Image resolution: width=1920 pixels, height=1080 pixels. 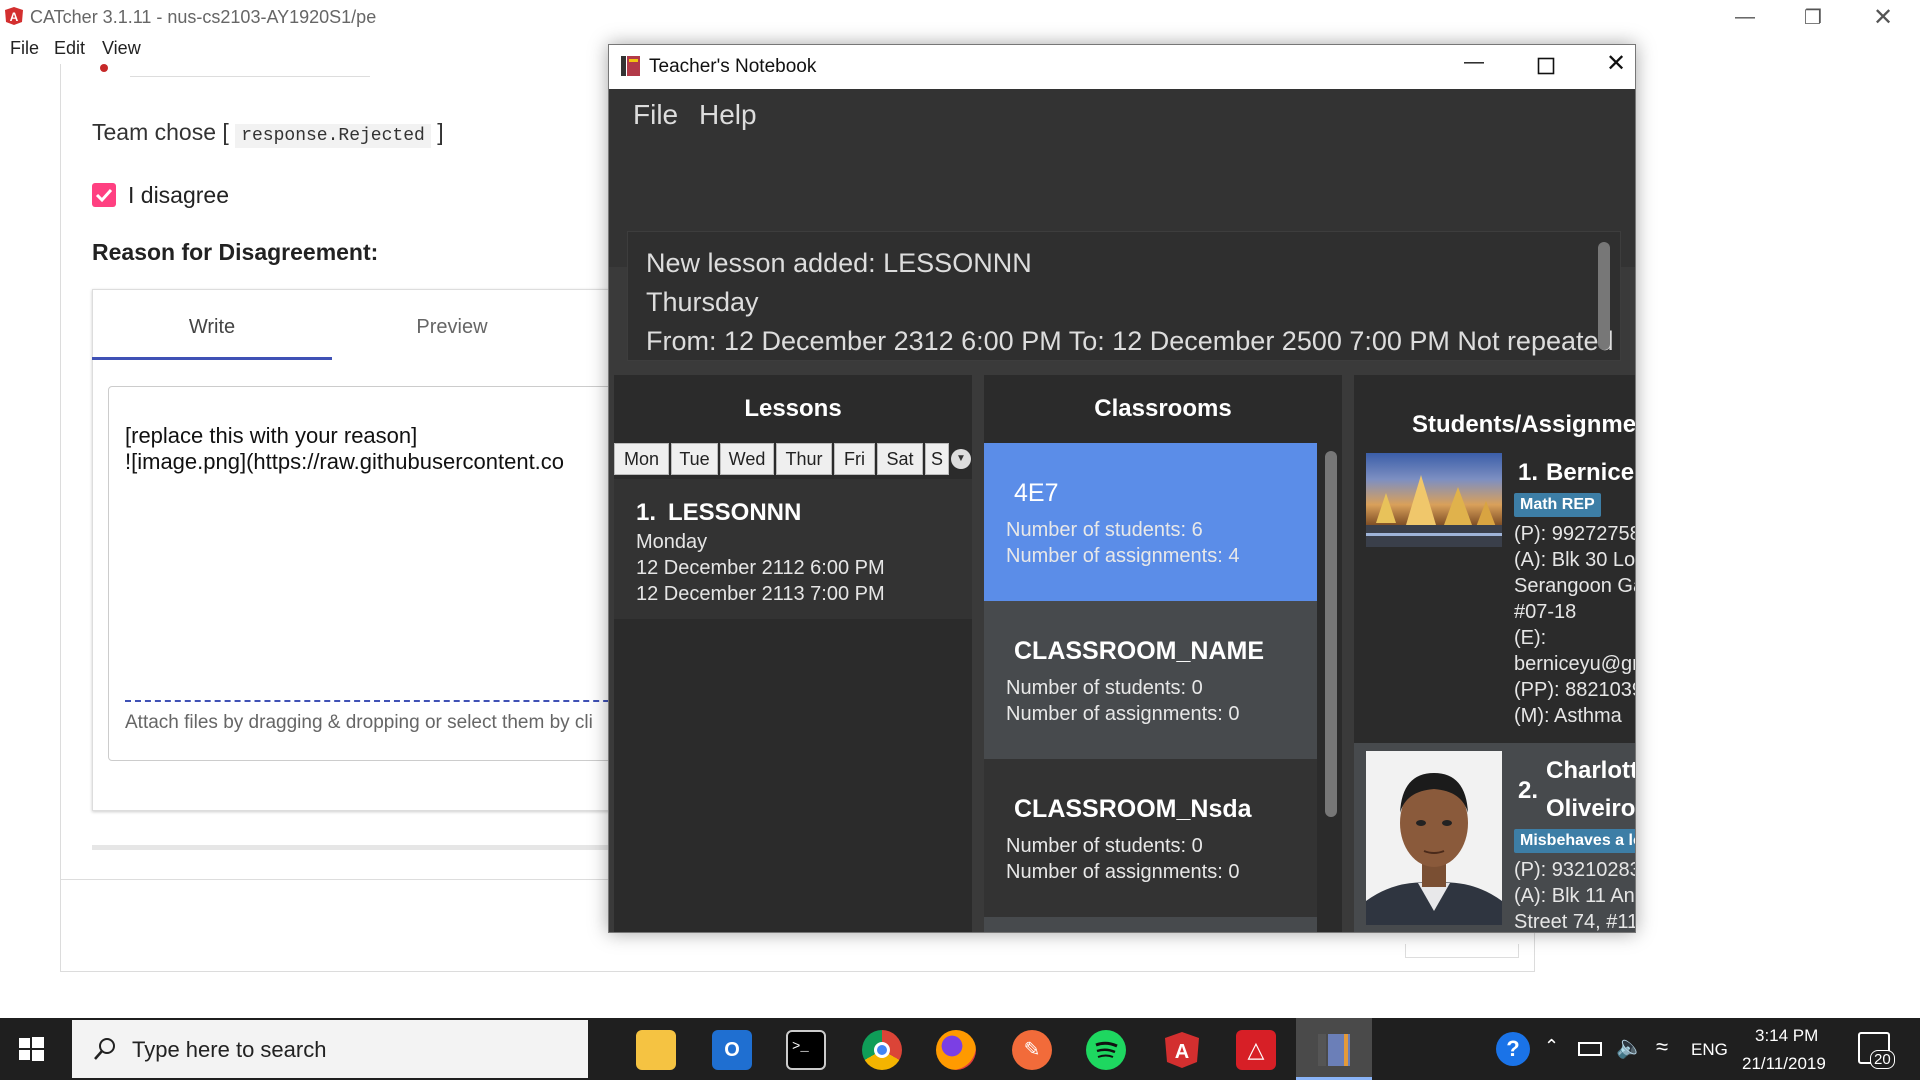 I want to click on section-divider, so click(x=372, y=847).